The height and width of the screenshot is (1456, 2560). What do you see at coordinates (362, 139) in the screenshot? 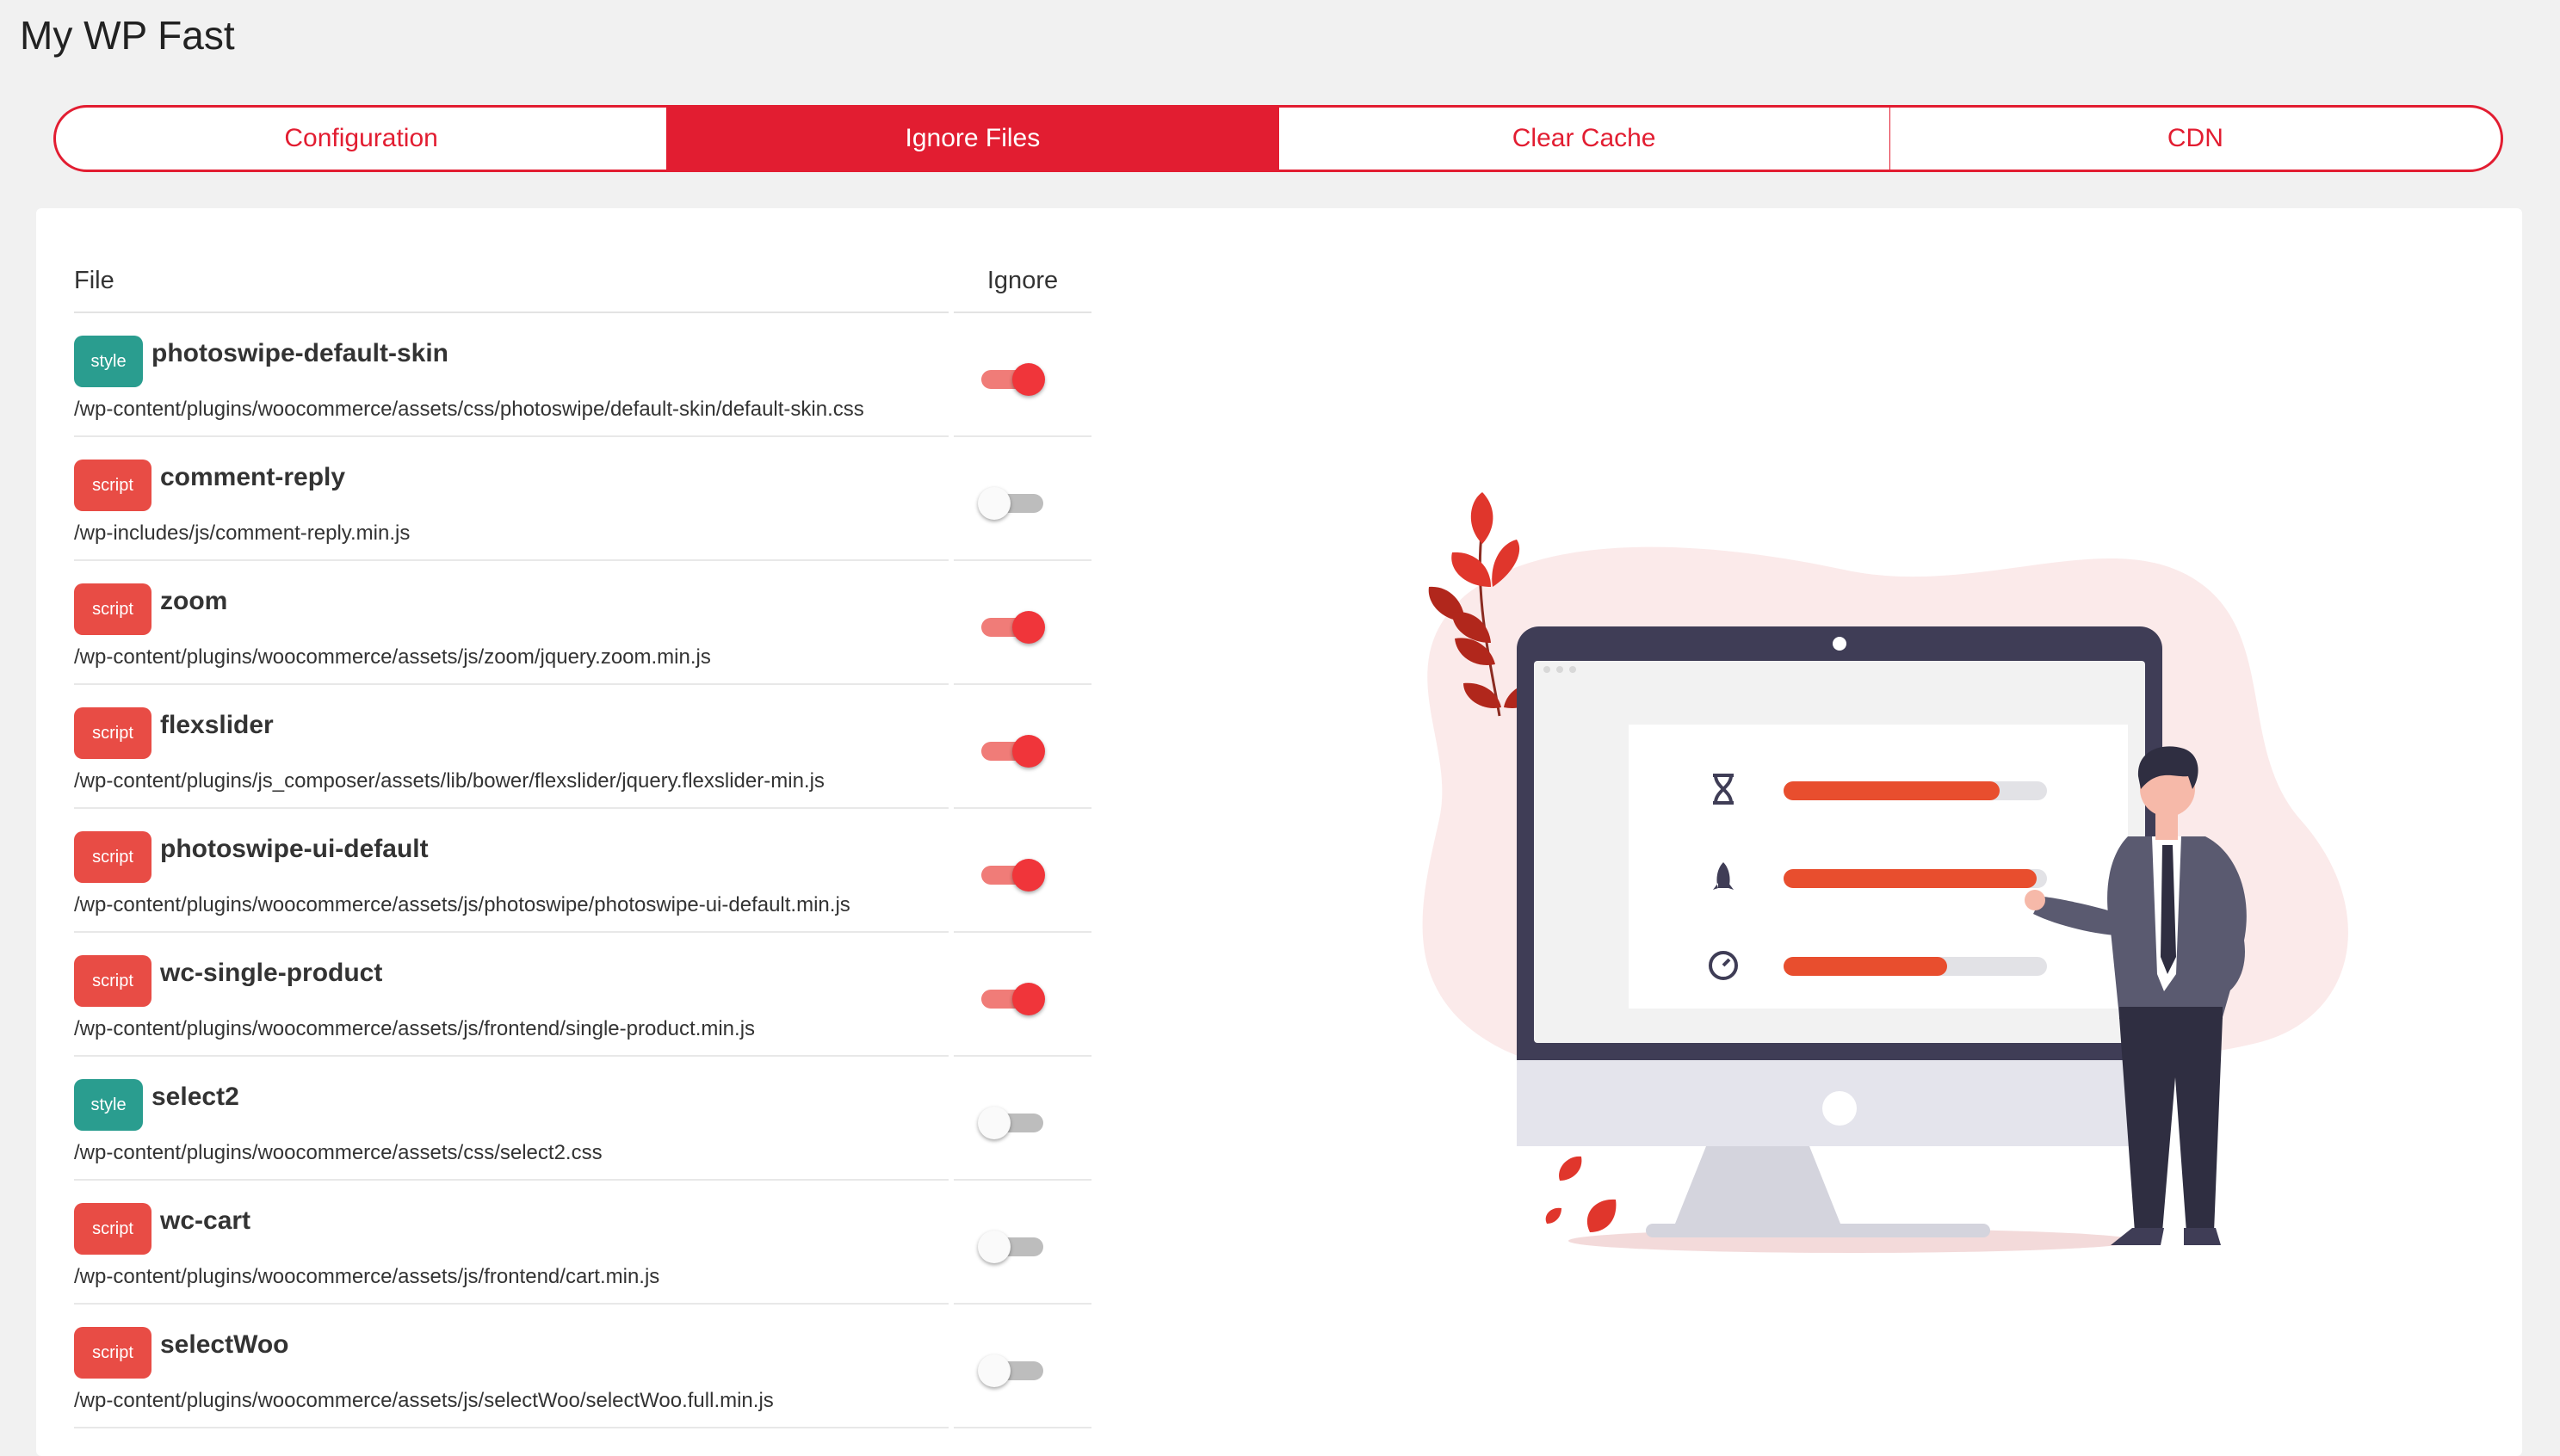
I see `tab-configuration: Configuration` at bounding box center [362, 139].